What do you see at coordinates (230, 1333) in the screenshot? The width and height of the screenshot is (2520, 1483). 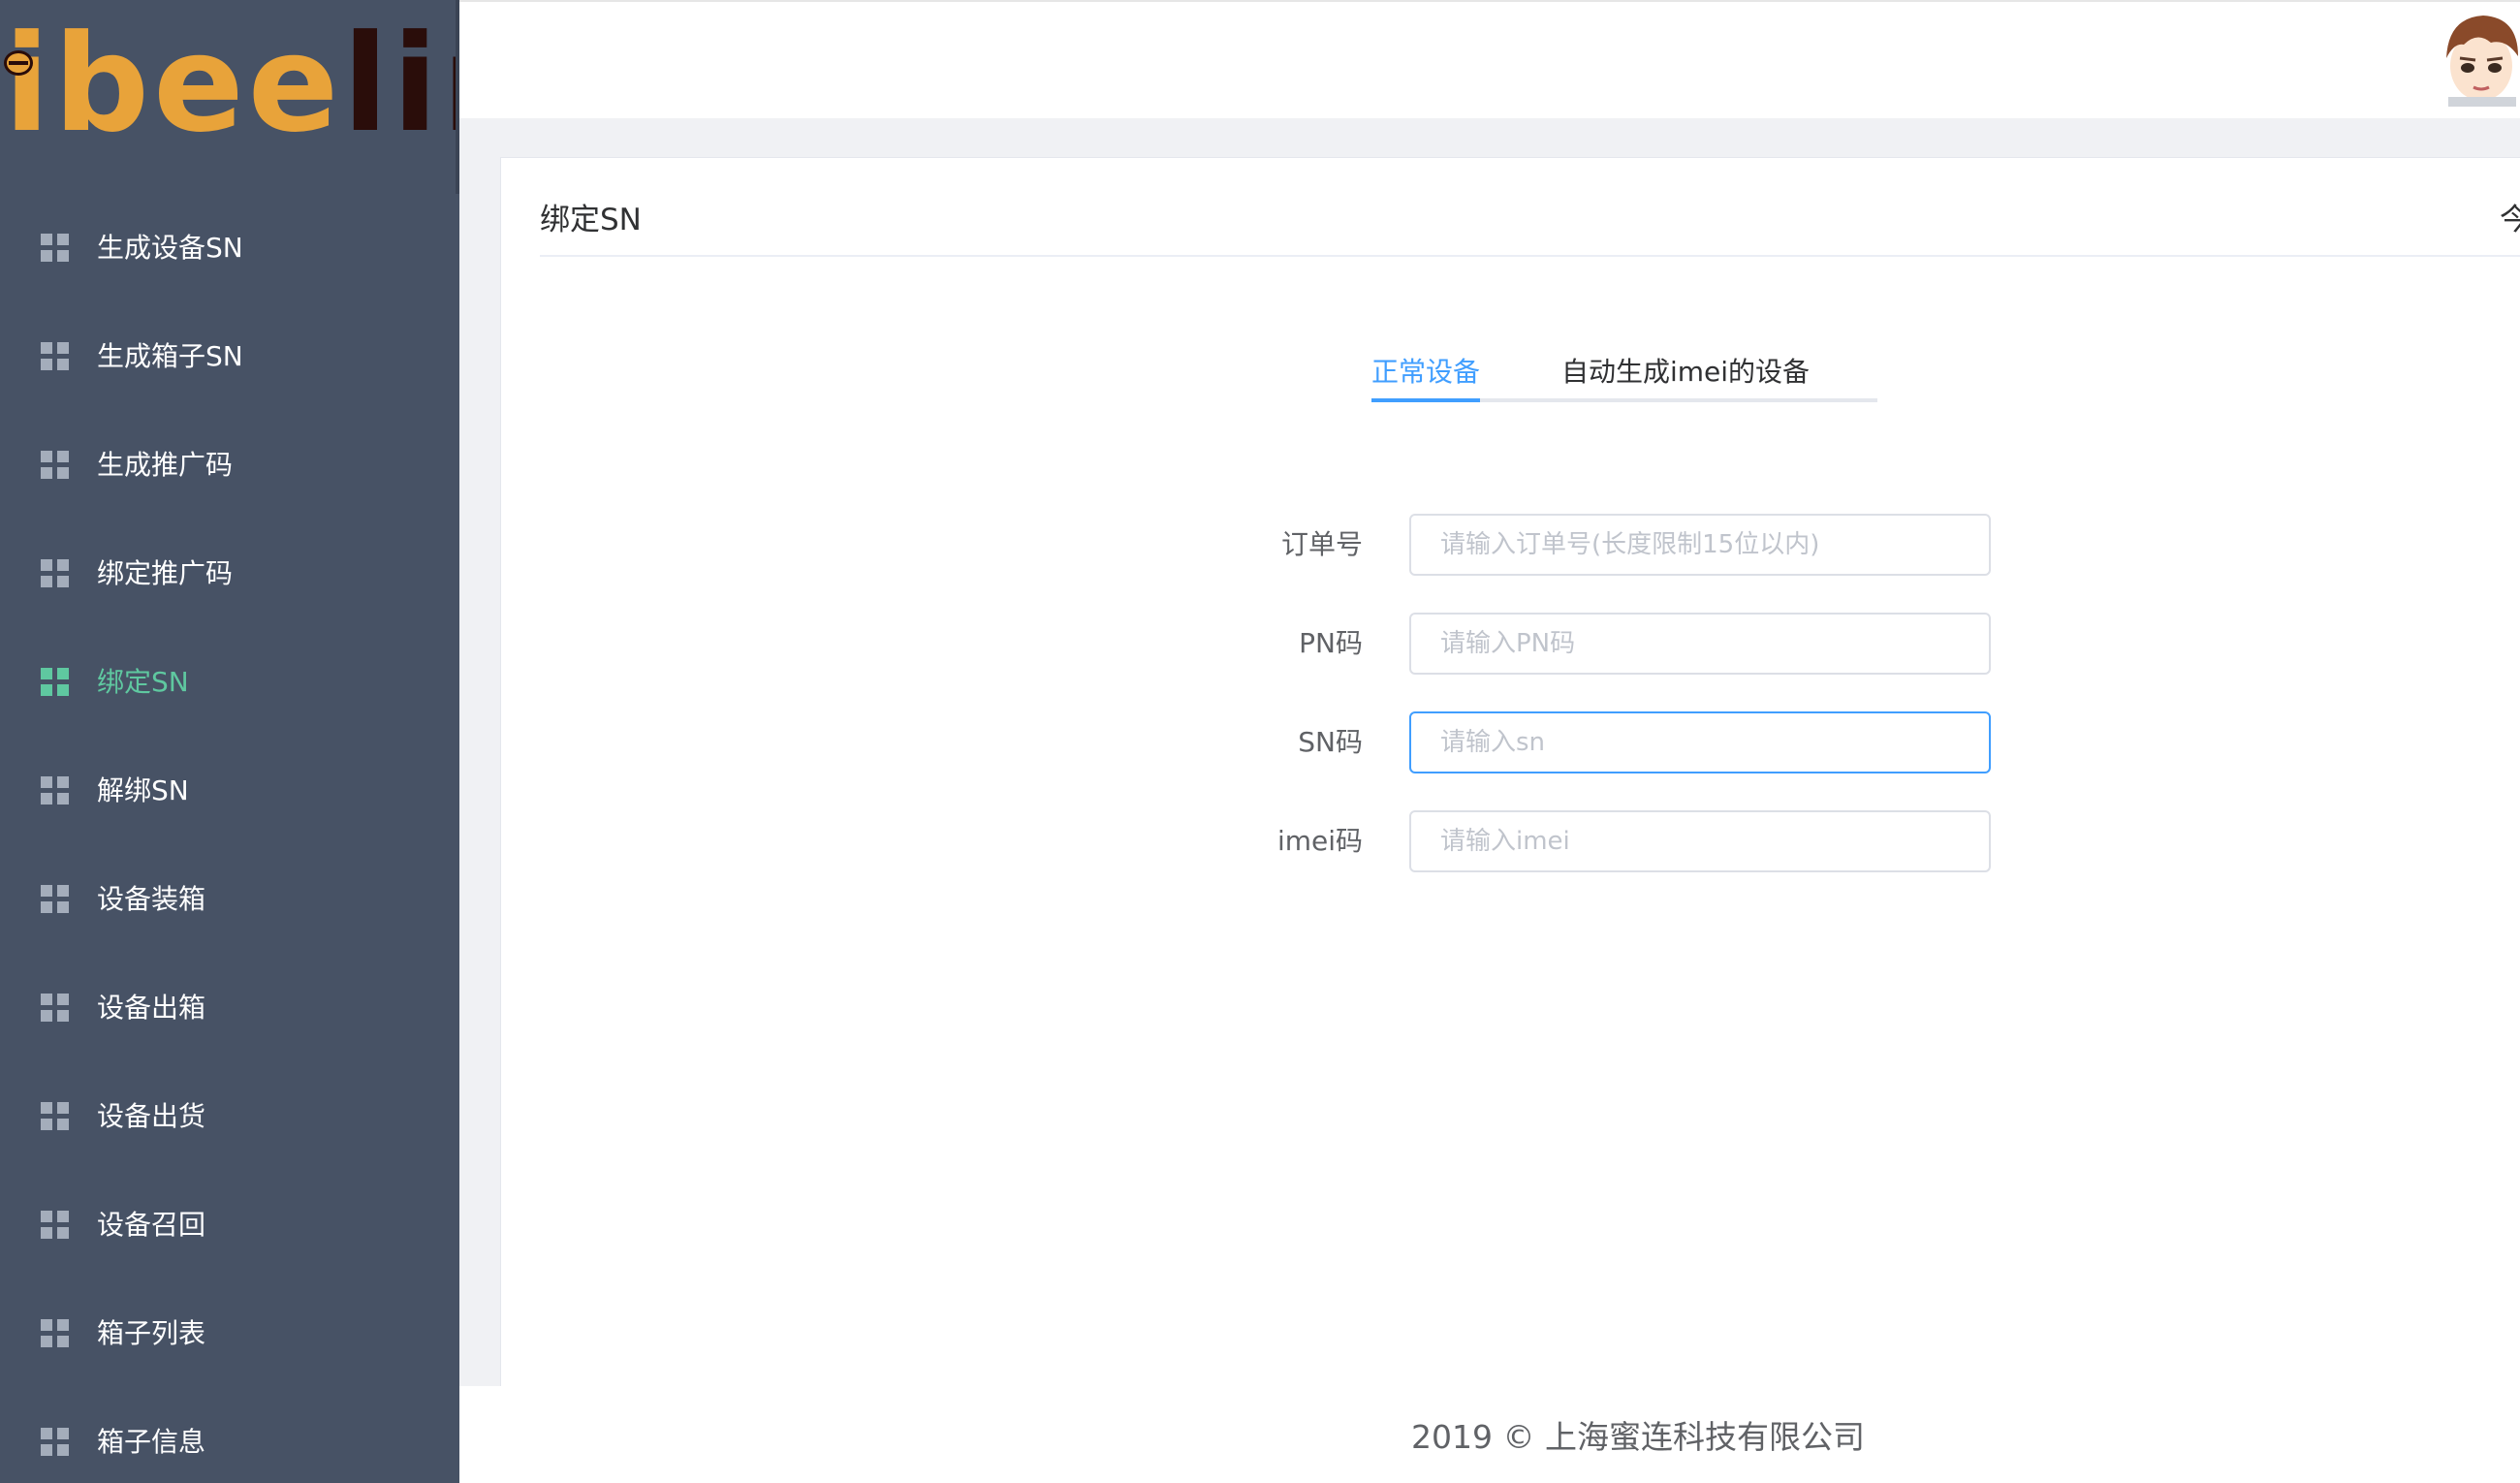 I see `sidebar-item-box-list: 箱子列表` at bounding box center [230, 1333].